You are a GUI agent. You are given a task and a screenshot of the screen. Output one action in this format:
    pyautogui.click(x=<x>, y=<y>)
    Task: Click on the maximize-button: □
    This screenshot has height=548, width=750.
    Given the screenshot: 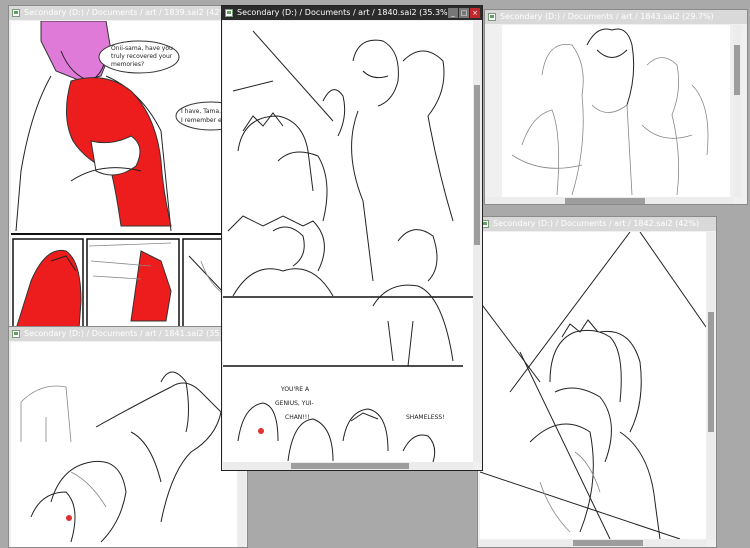 What is the action you would take?
    pyautogui.click(x=464, y=13)
    